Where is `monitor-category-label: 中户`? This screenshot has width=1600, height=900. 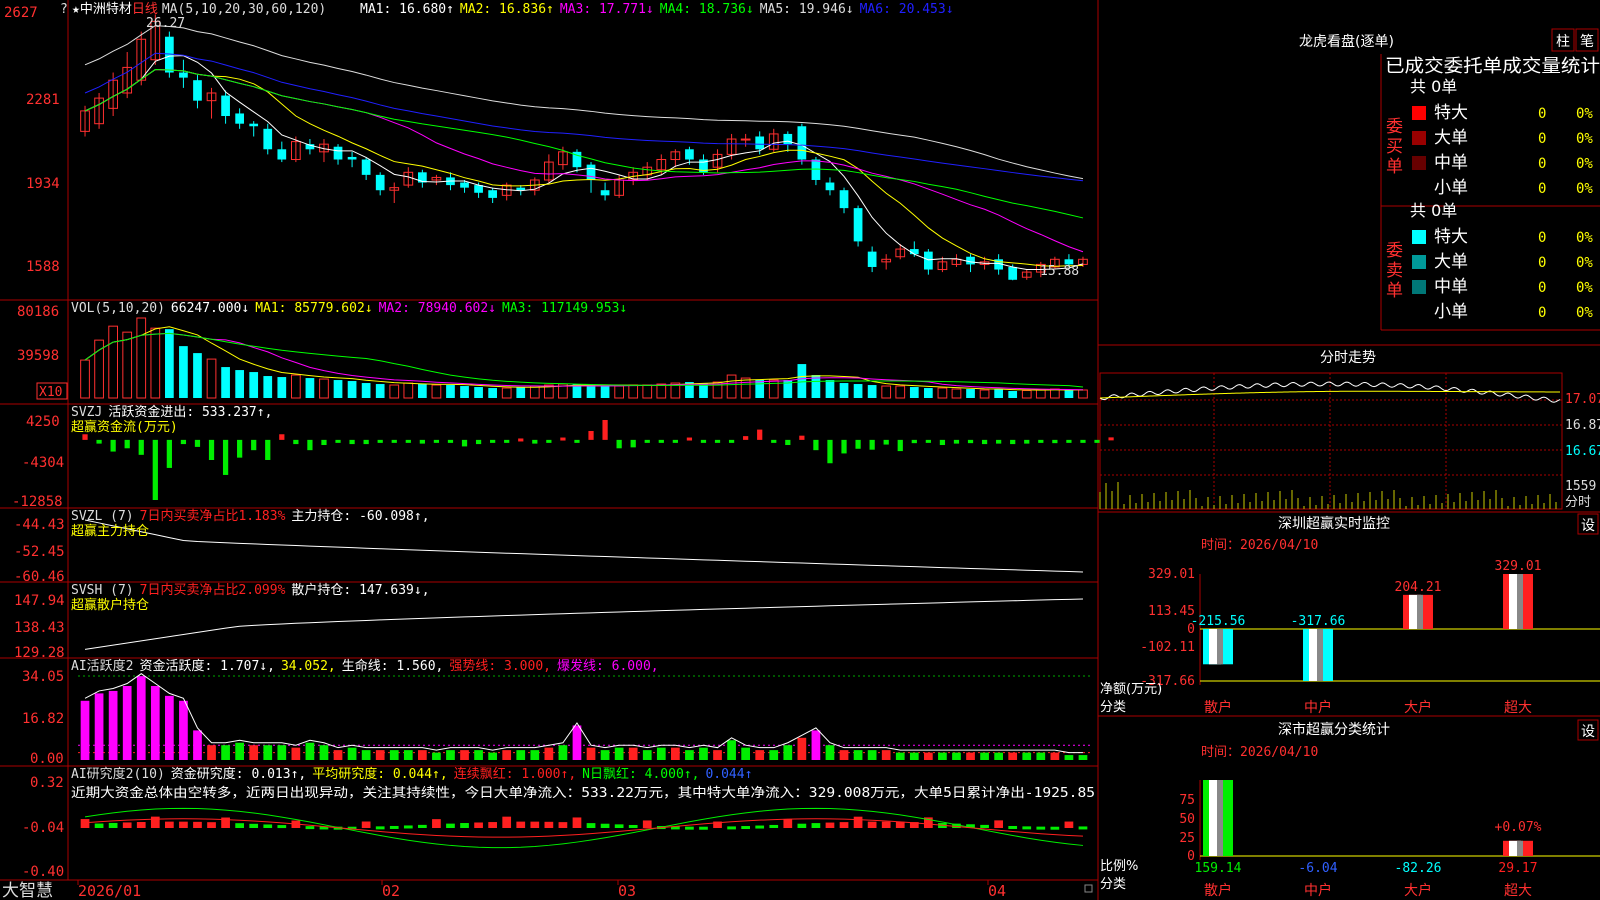
monitor-category-label: 中户 is located at coordinates (1318, 707).